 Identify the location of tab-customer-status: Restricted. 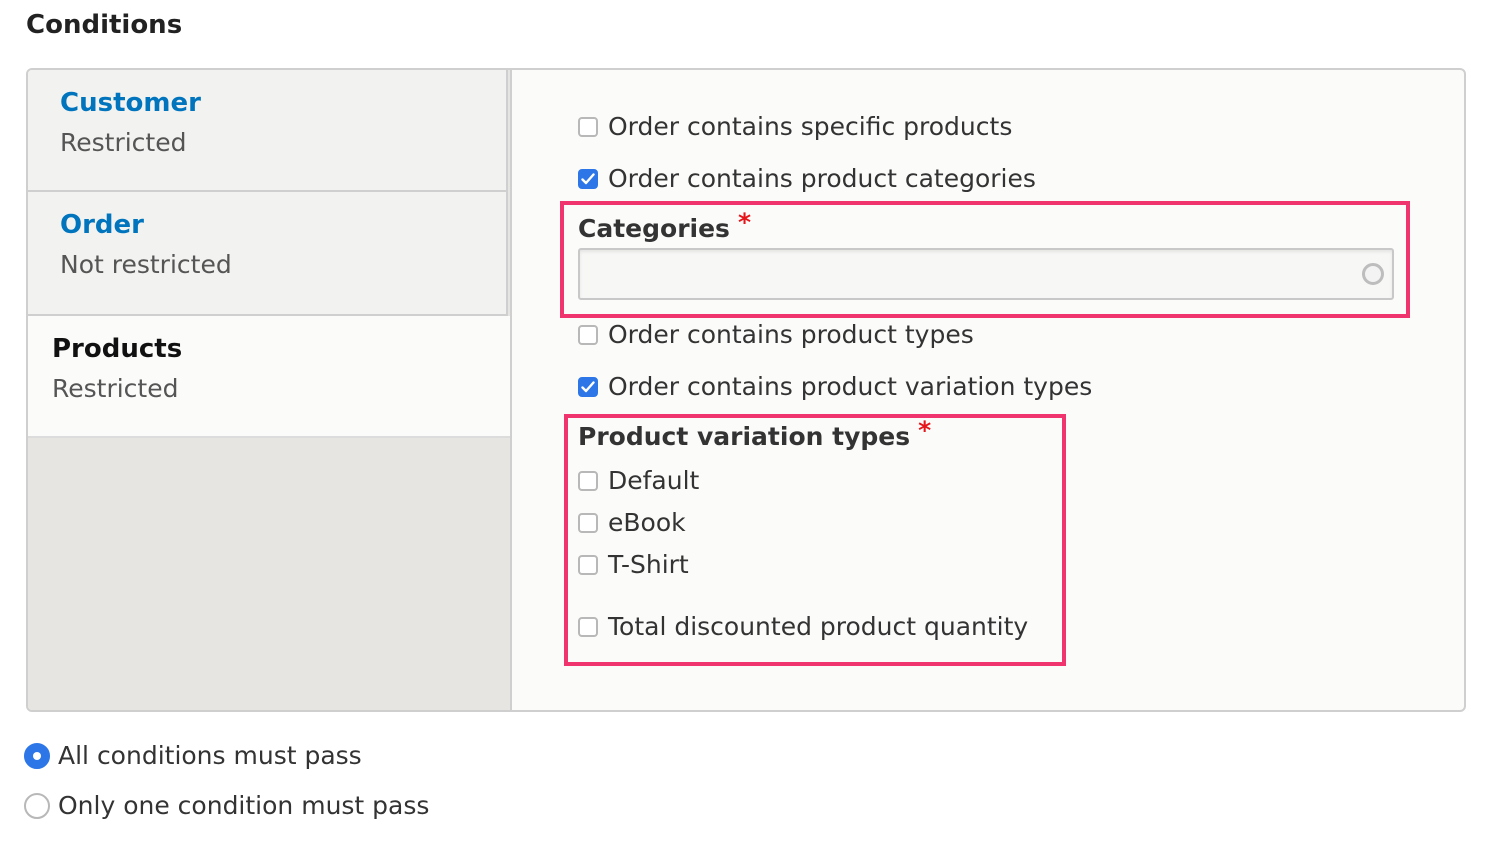
(123, 142).